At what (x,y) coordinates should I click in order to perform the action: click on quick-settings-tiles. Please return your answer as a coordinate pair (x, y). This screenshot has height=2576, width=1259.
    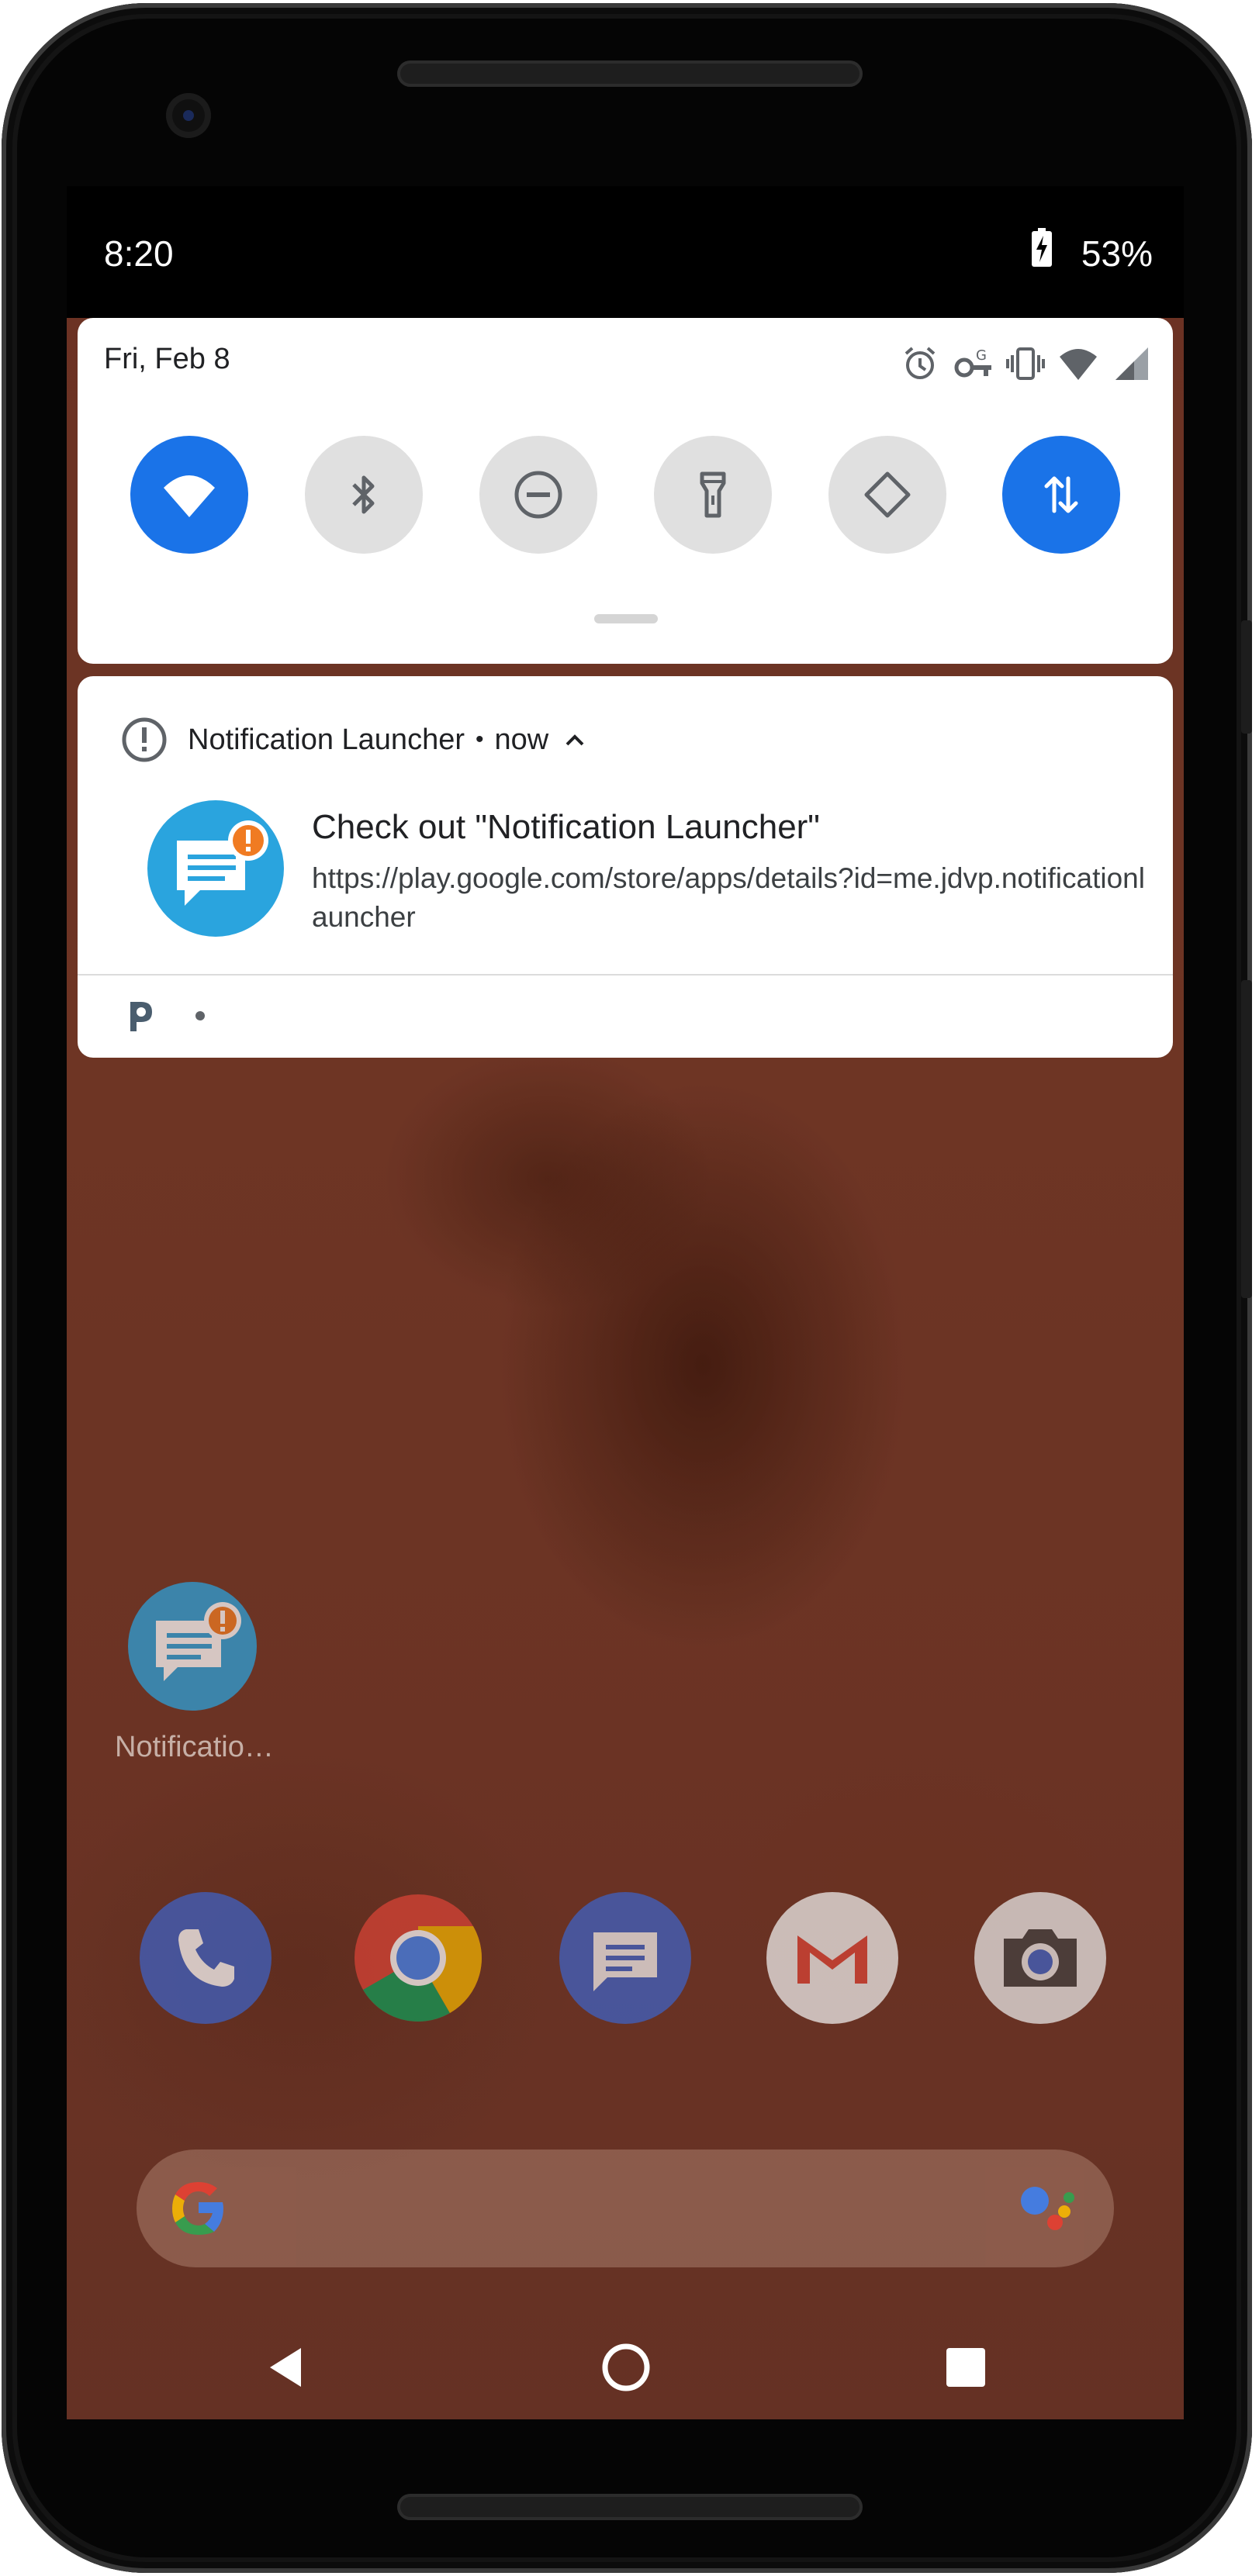
    Looking at the image, I should click on (625, 498).